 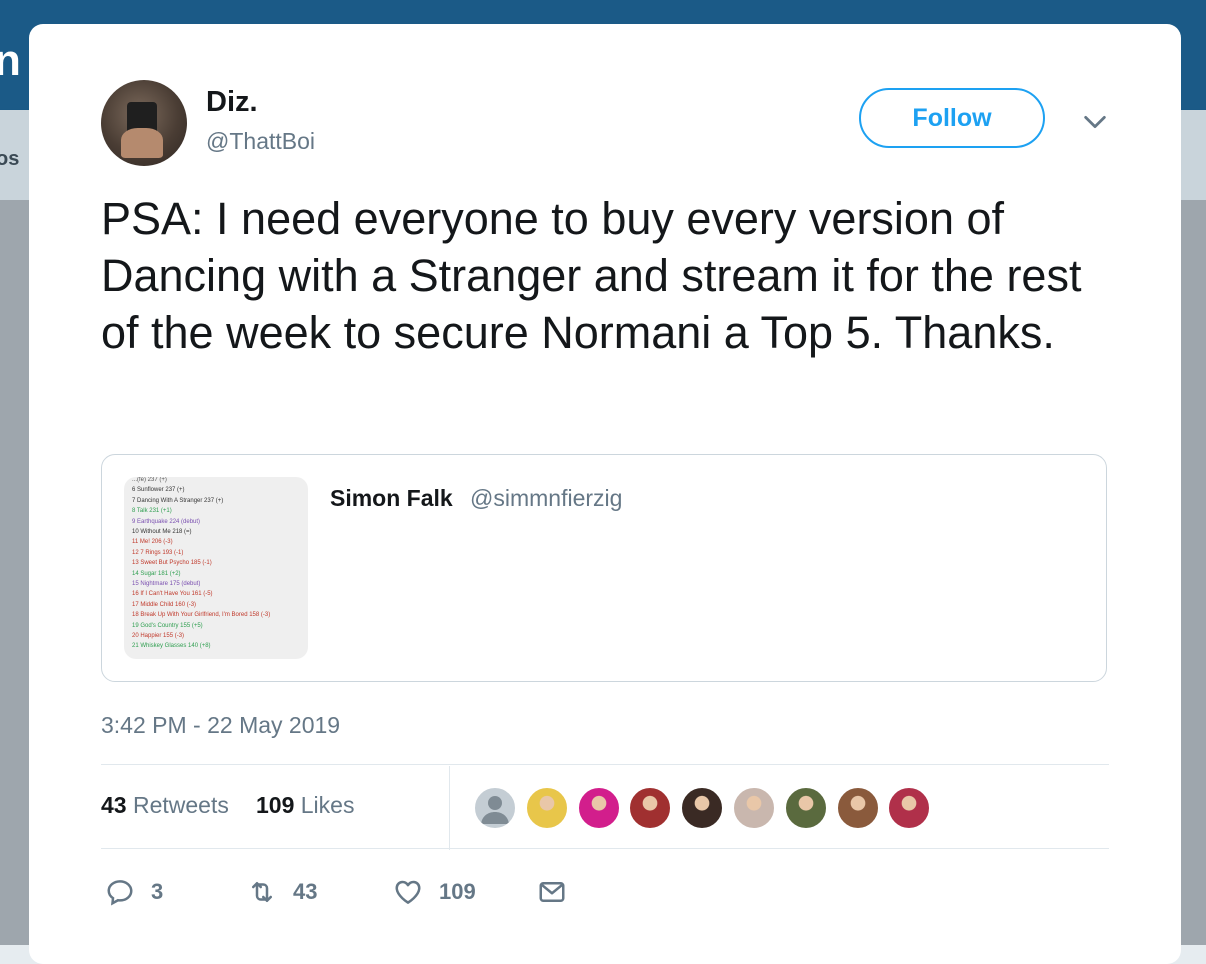 I want to click on image-chart-line: 21 Whiskey Glasses 140 (+8), so click(x=171, y=646).